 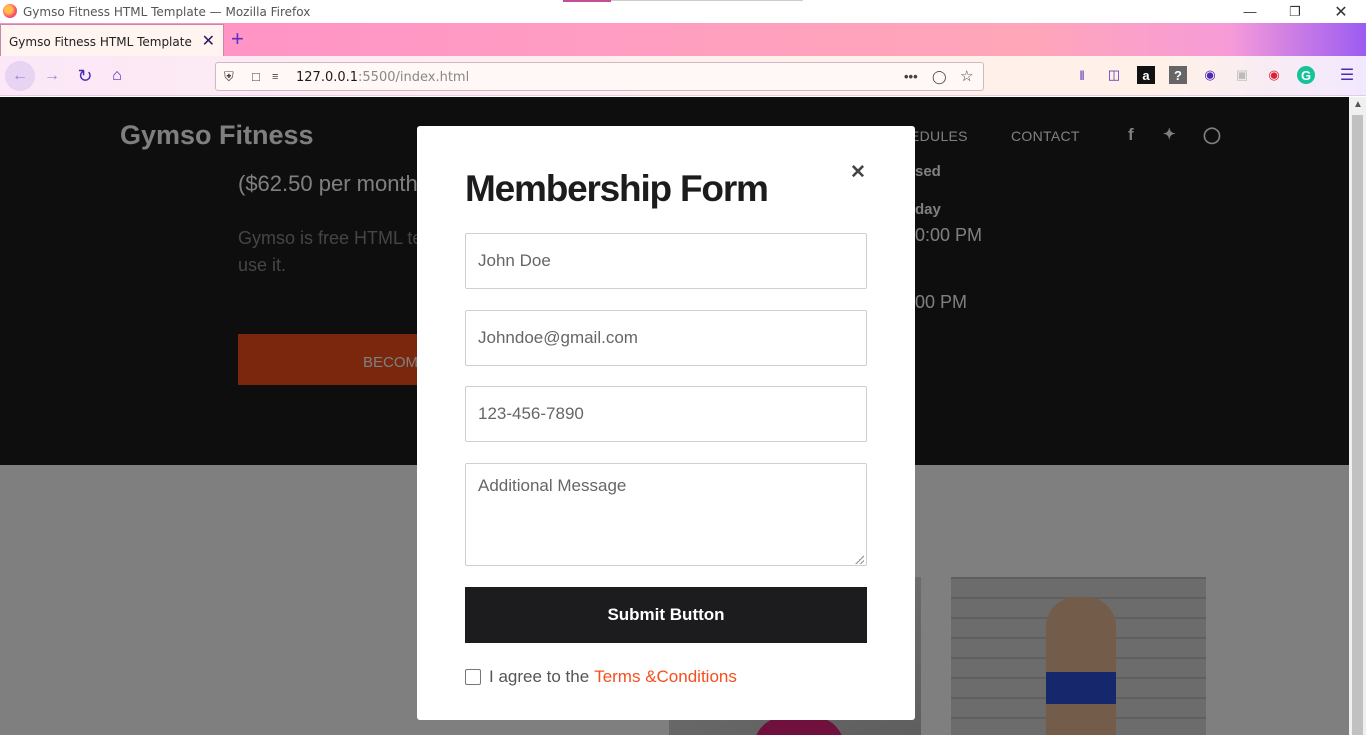 I want to click on url-bar: ⛨ □ ≡ 127.0.0.1:5500/index.html ••• ◯ ☆, so click(x=599, y=76).